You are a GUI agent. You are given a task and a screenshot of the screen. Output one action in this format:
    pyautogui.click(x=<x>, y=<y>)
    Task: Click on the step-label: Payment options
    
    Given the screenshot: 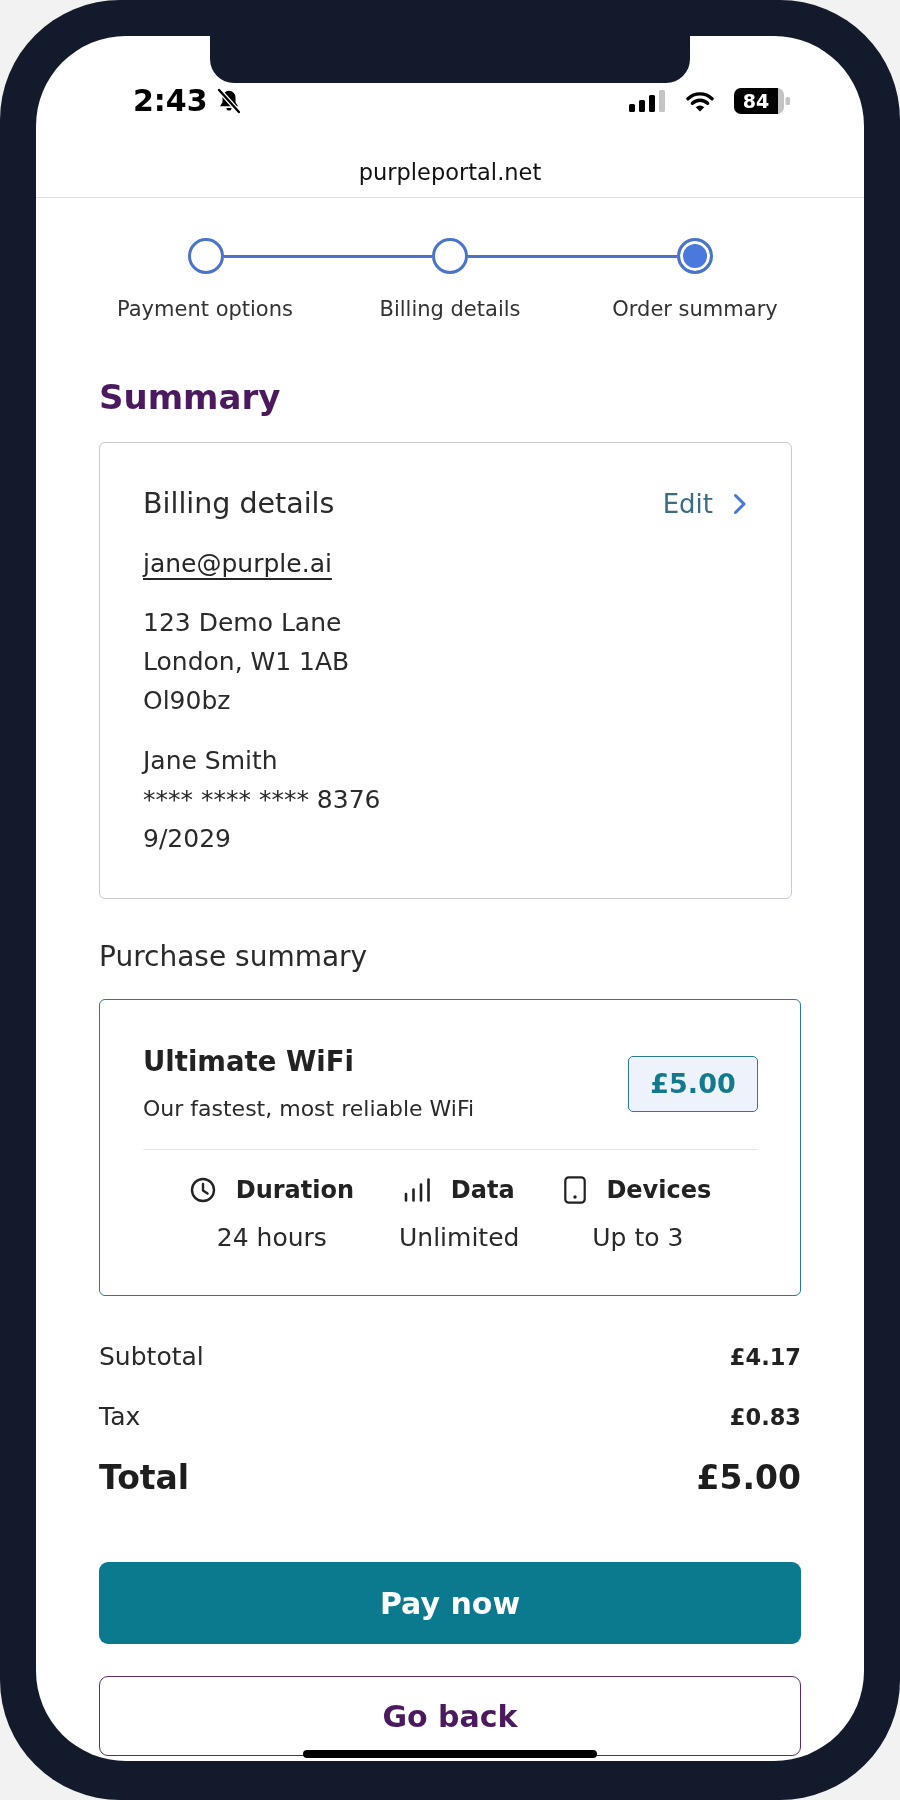 What is the action you would take?
    pyautogui.click(x=205, y=309)
    